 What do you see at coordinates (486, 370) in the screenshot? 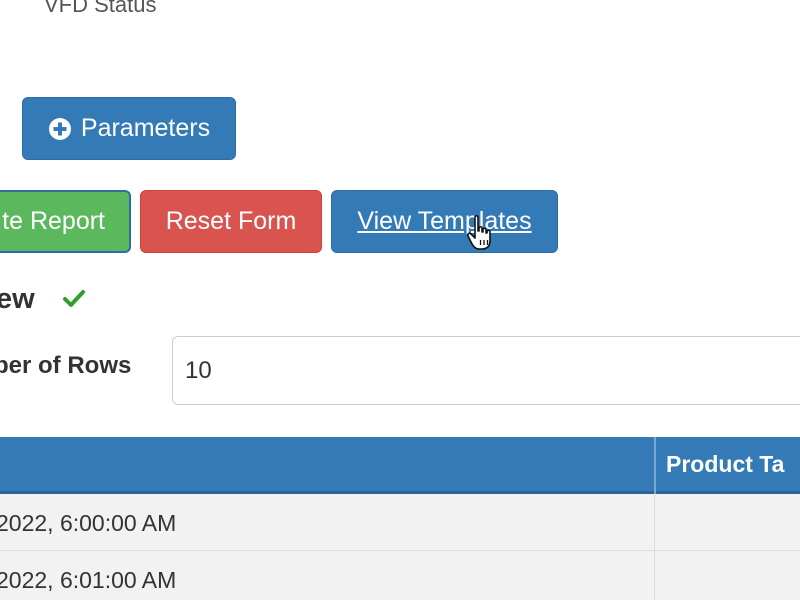
I see `number-of-rows-input` at bounding box center [486, 370].